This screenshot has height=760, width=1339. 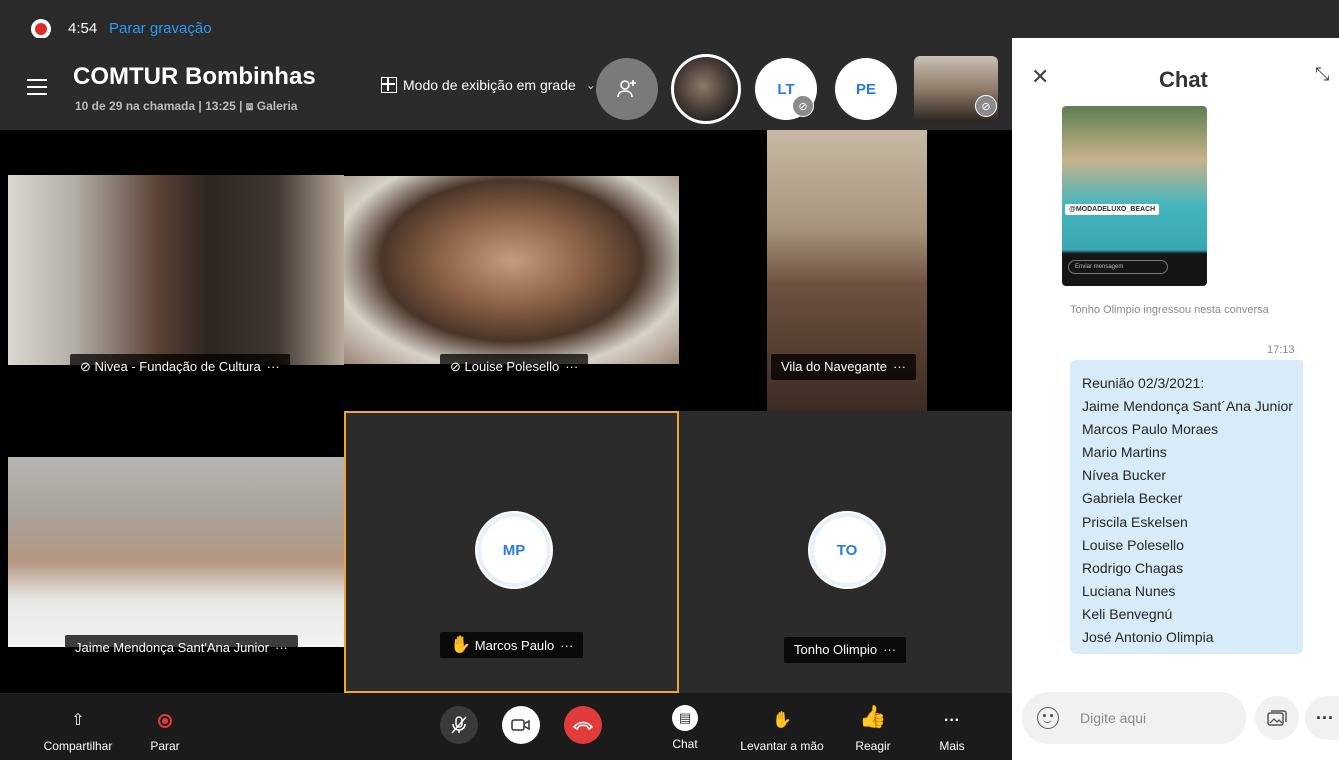 I want to click on message-line: Priscila Eskelsen, so click(x=1135, y=521).